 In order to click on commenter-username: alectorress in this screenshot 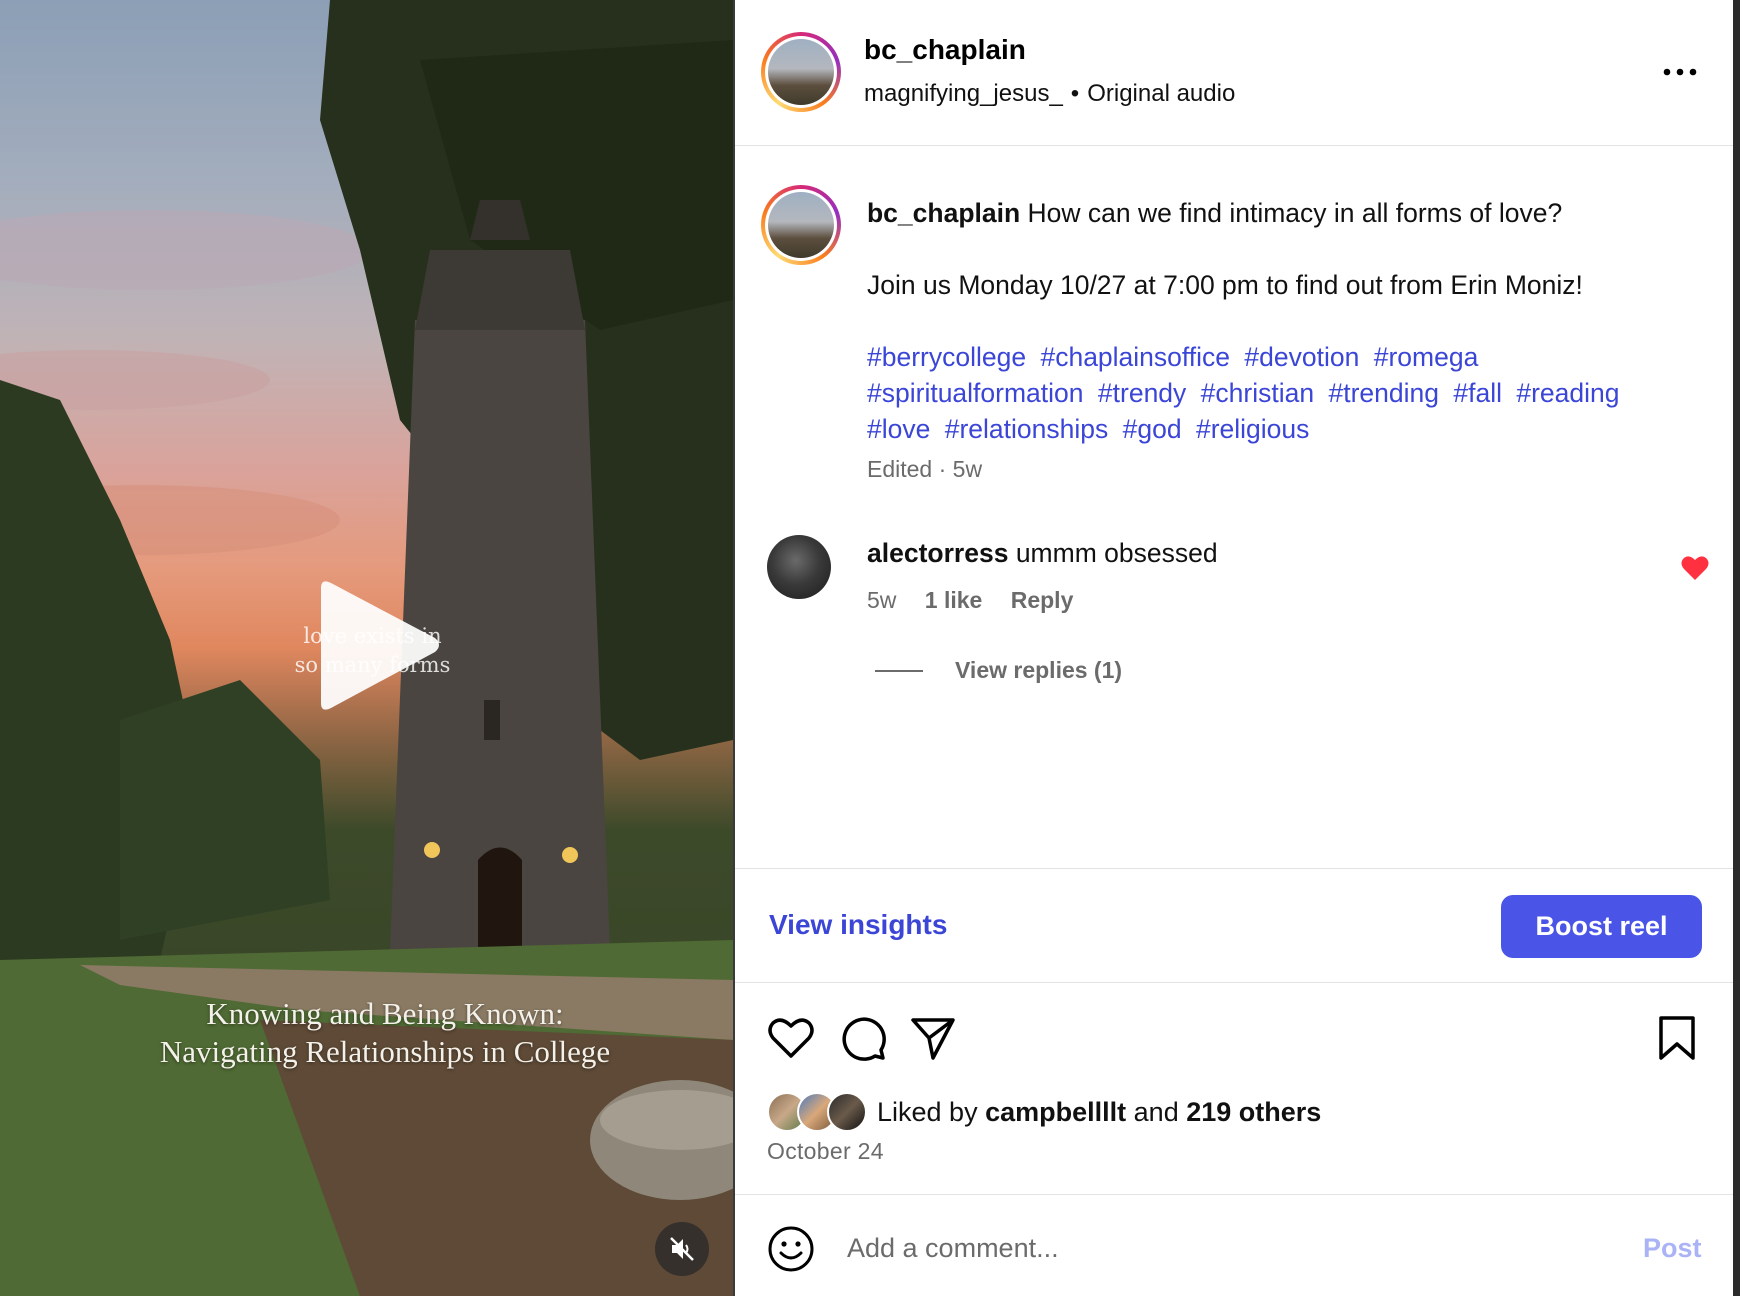, I will do `click(937, 553)`.